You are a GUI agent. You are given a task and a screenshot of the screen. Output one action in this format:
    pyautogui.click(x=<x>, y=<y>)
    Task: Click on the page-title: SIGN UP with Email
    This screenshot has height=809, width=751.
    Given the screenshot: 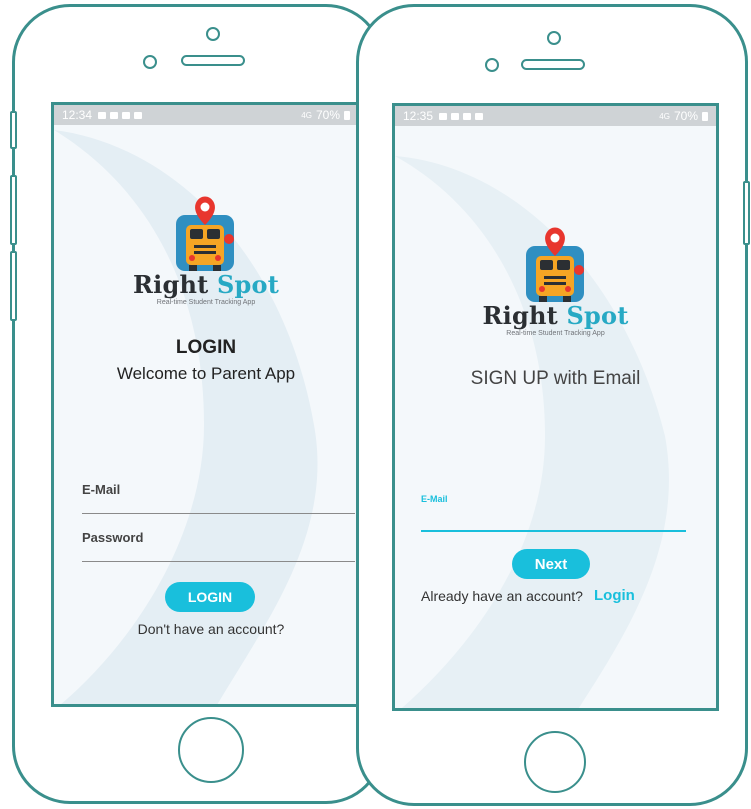 What is the action you would take?
    pyautogui.click(x=555, y=378)
    